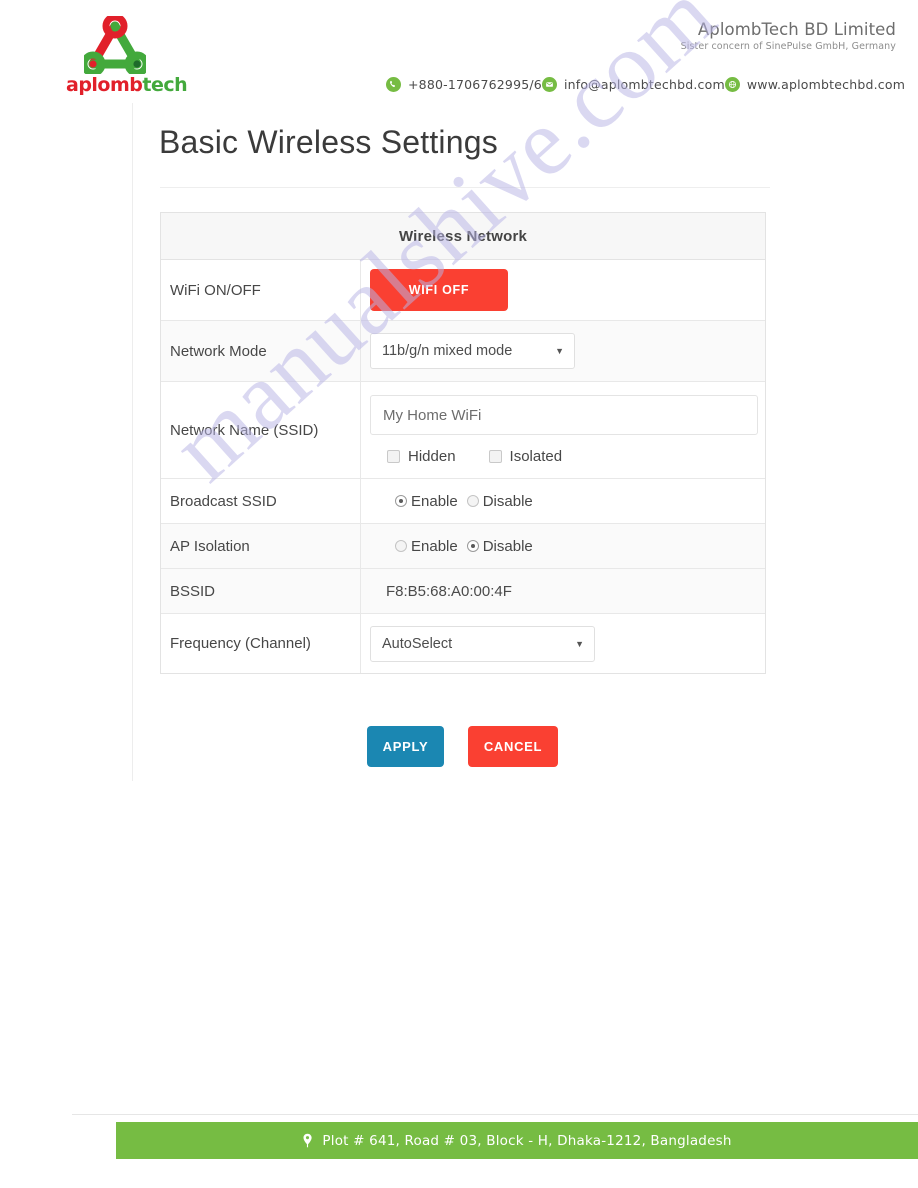  I want to click on frequency-channel-value: AutoSelect, so click(417, 643).